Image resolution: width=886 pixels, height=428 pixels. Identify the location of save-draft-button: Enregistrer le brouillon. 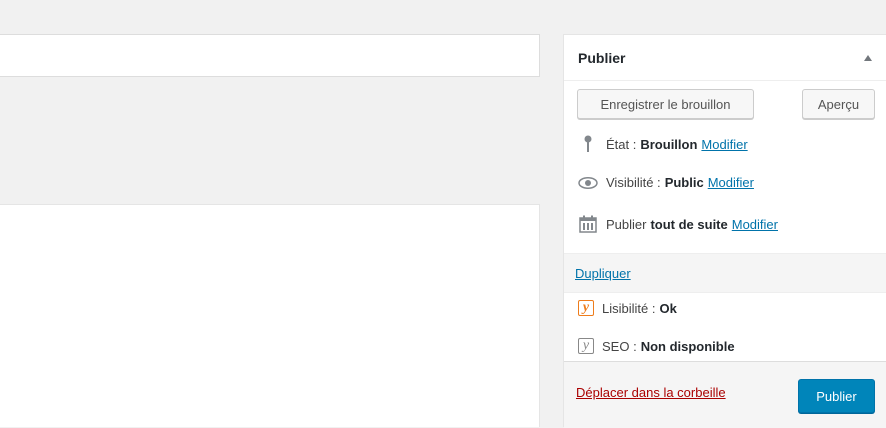
(665, 104).